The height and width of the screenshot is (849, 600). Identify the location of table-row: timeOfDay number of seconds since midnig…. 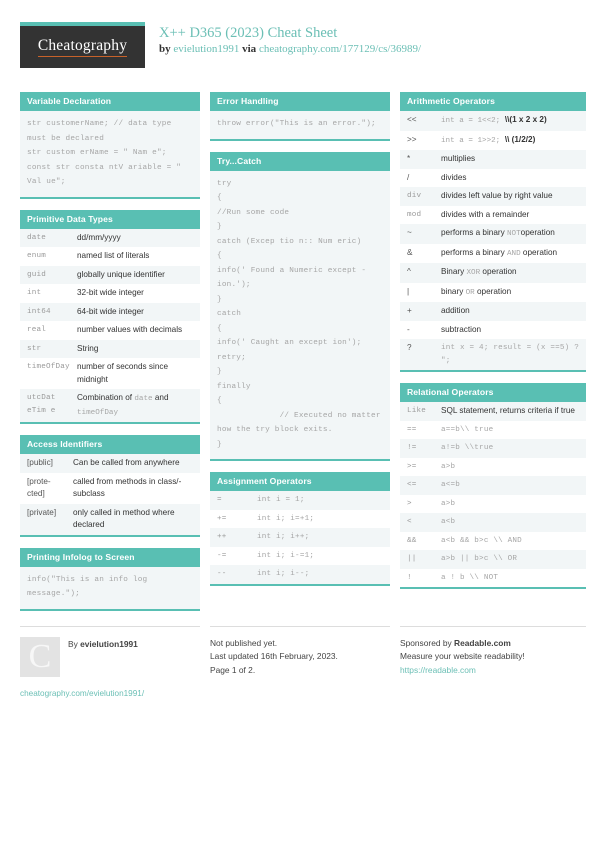
(110, 373).